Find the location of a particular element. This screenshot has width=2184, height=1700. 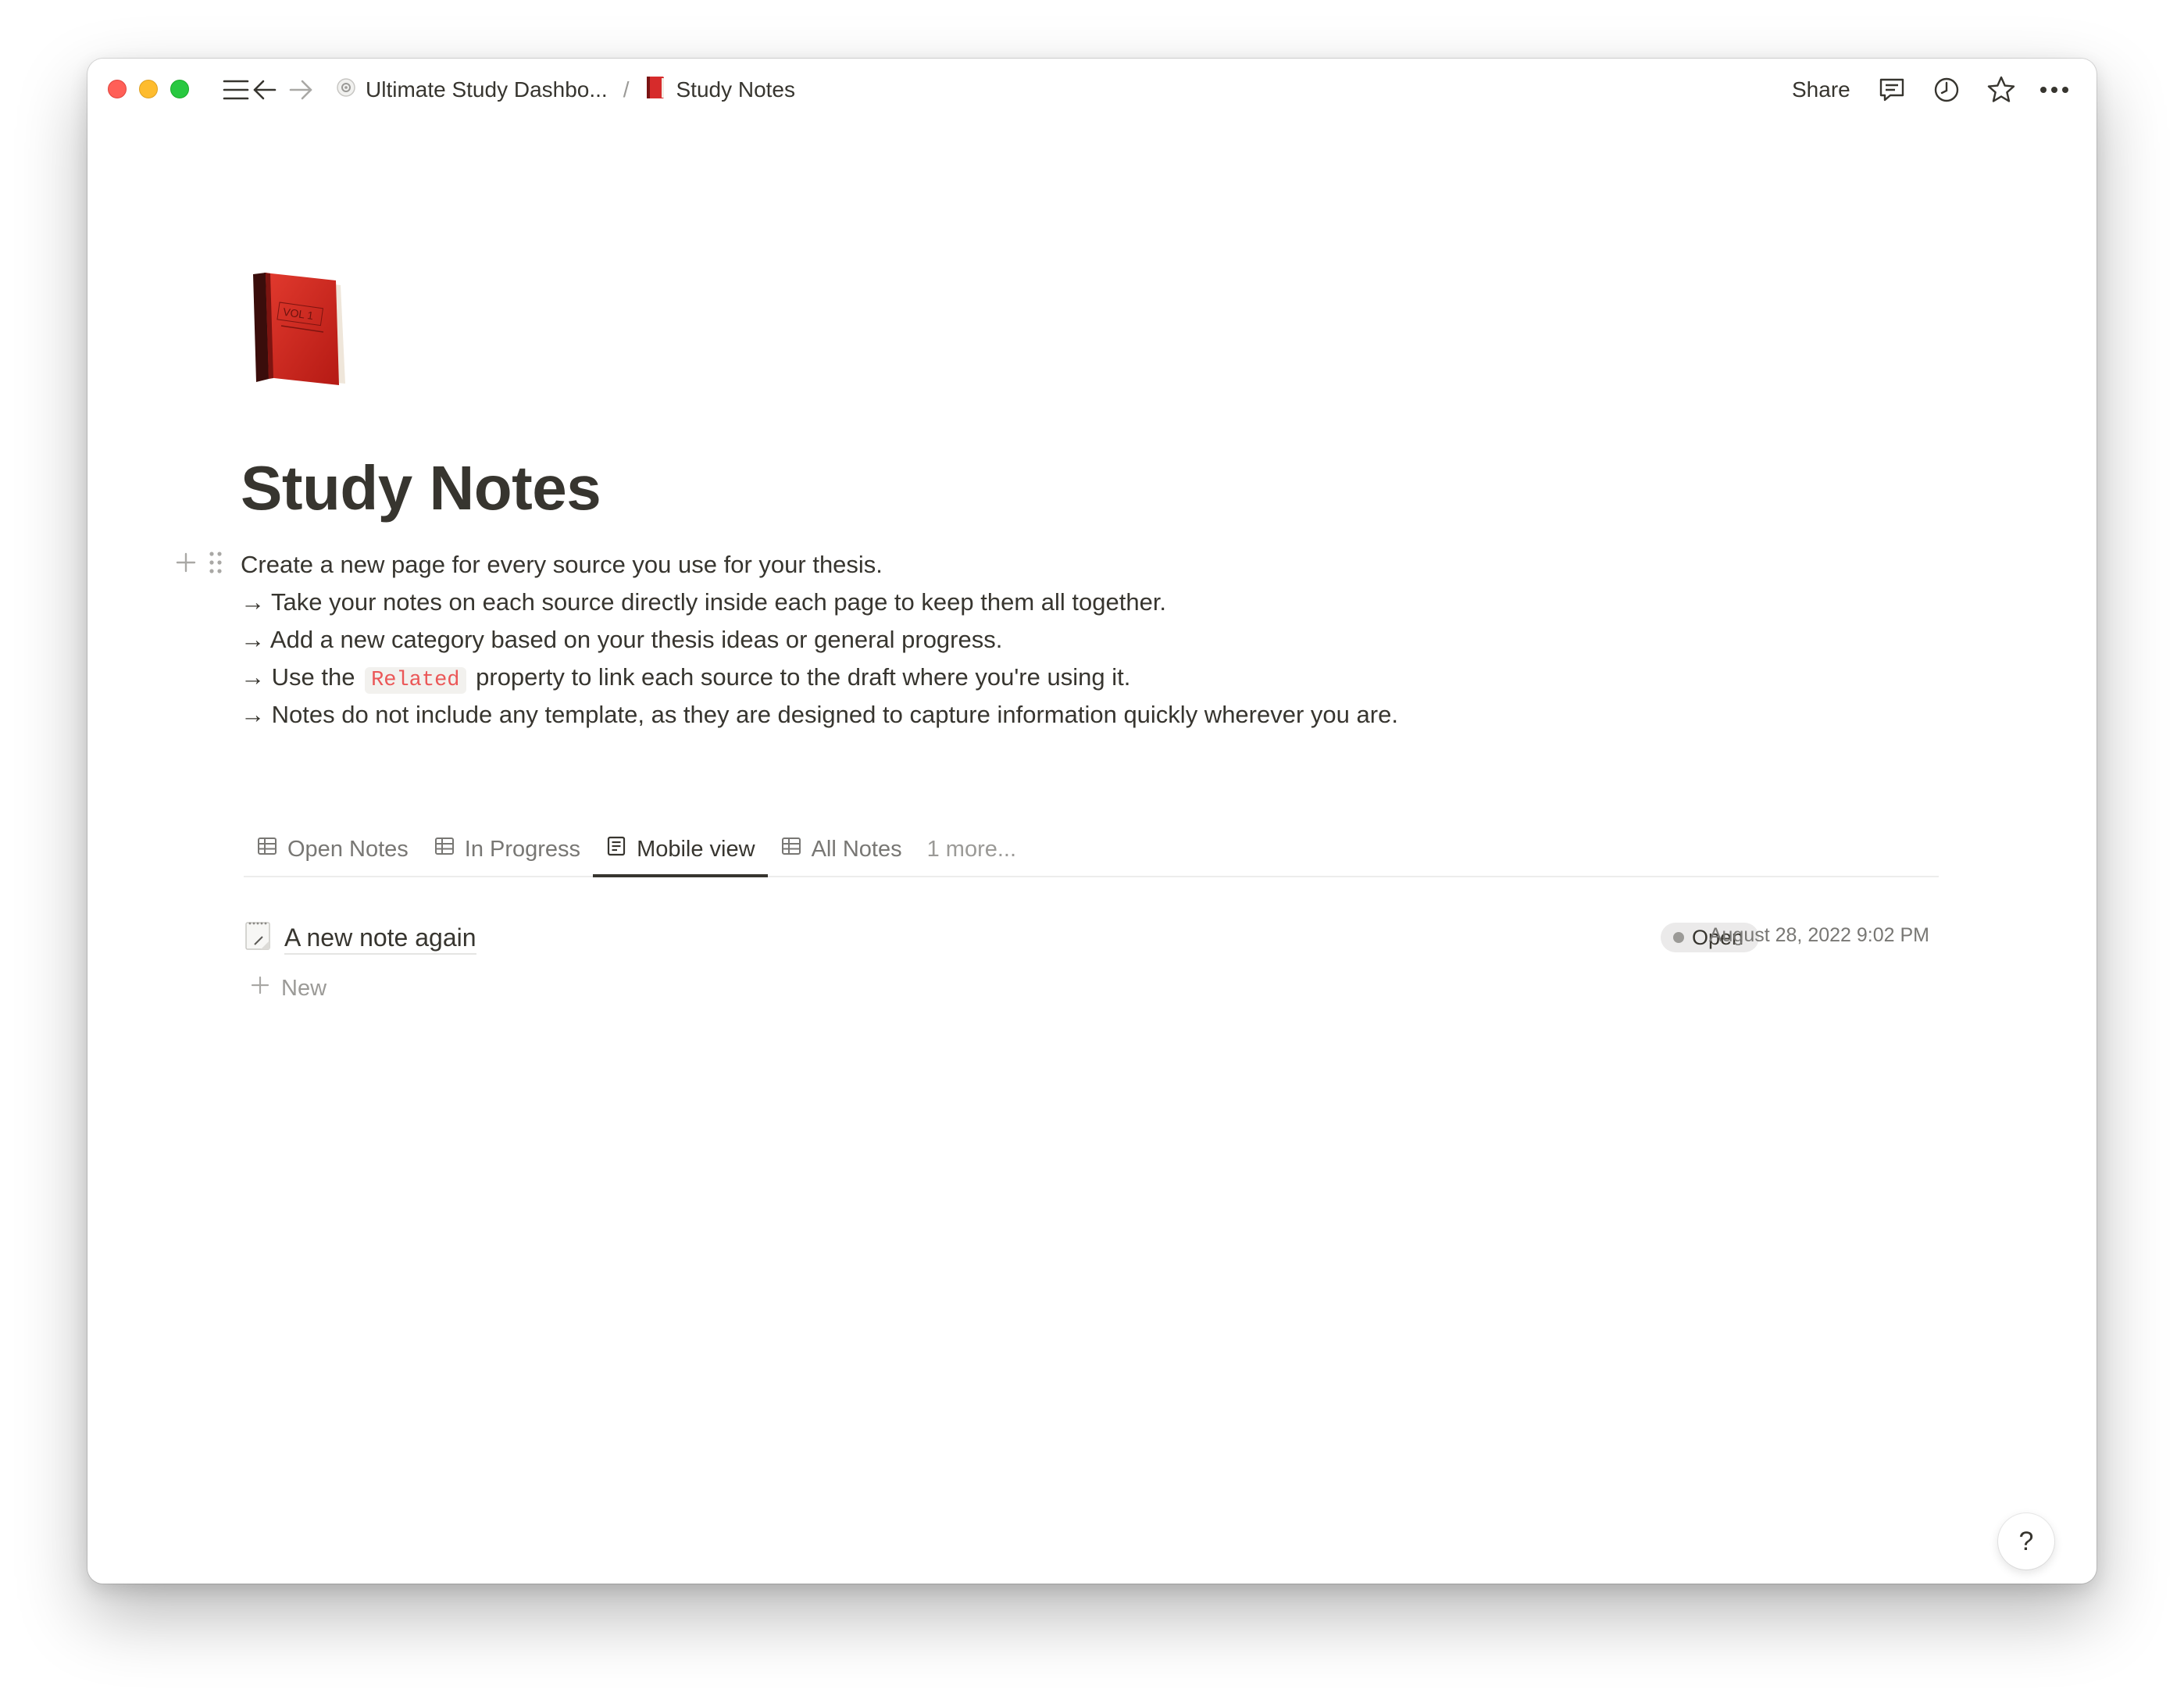

dashboard-page-icon is located at coordinates (346, 90).